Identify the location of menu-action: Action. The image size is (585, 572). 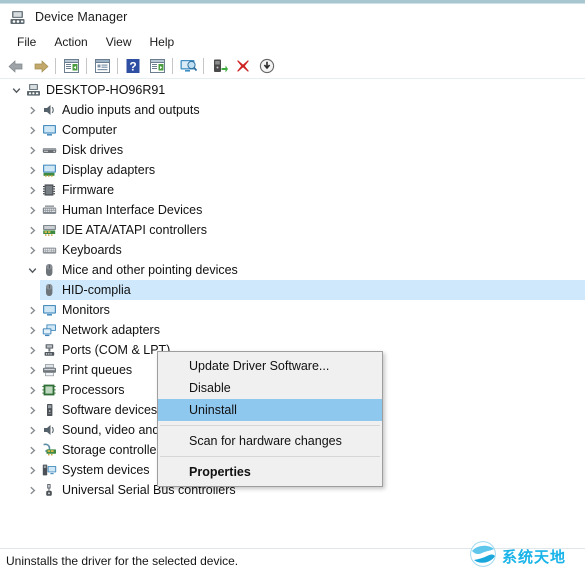
(70, 42).